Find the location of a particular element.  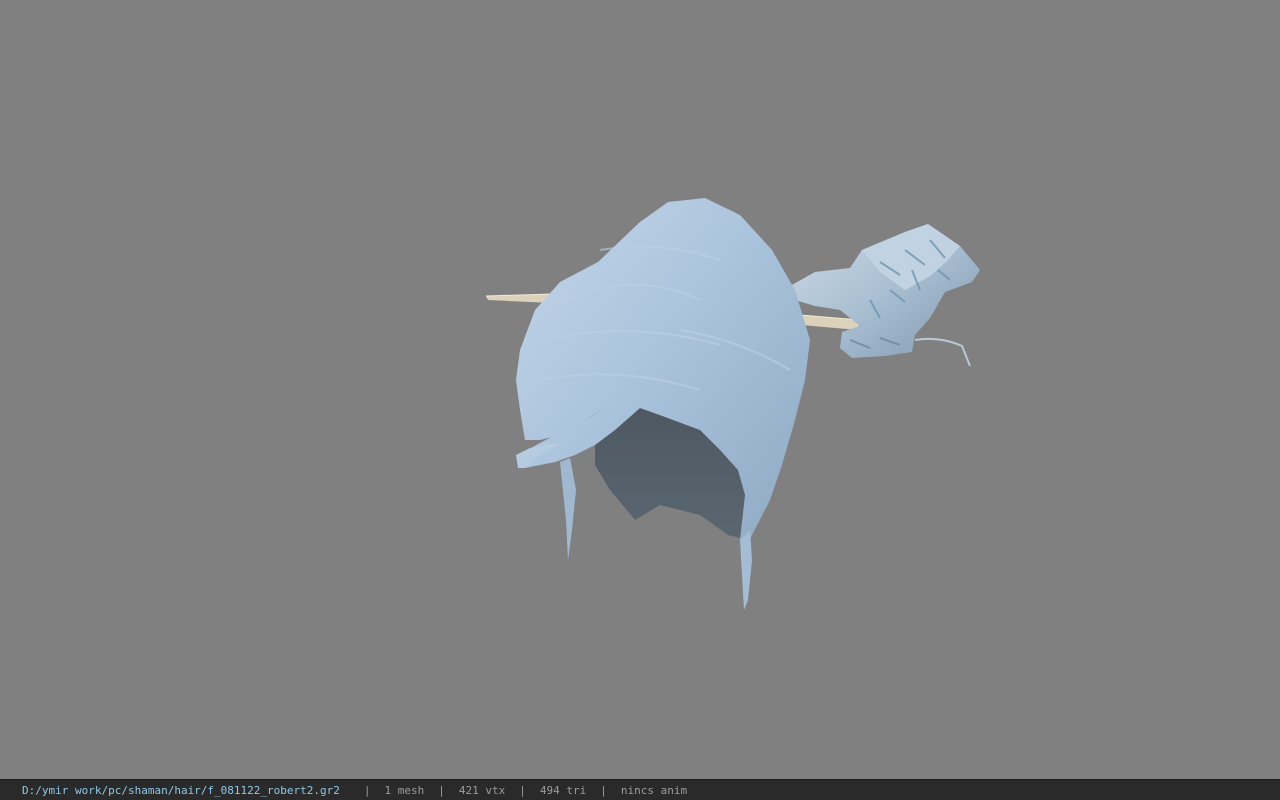

vertex-count-label: 421 vtx is located at coordinates (482, 790).